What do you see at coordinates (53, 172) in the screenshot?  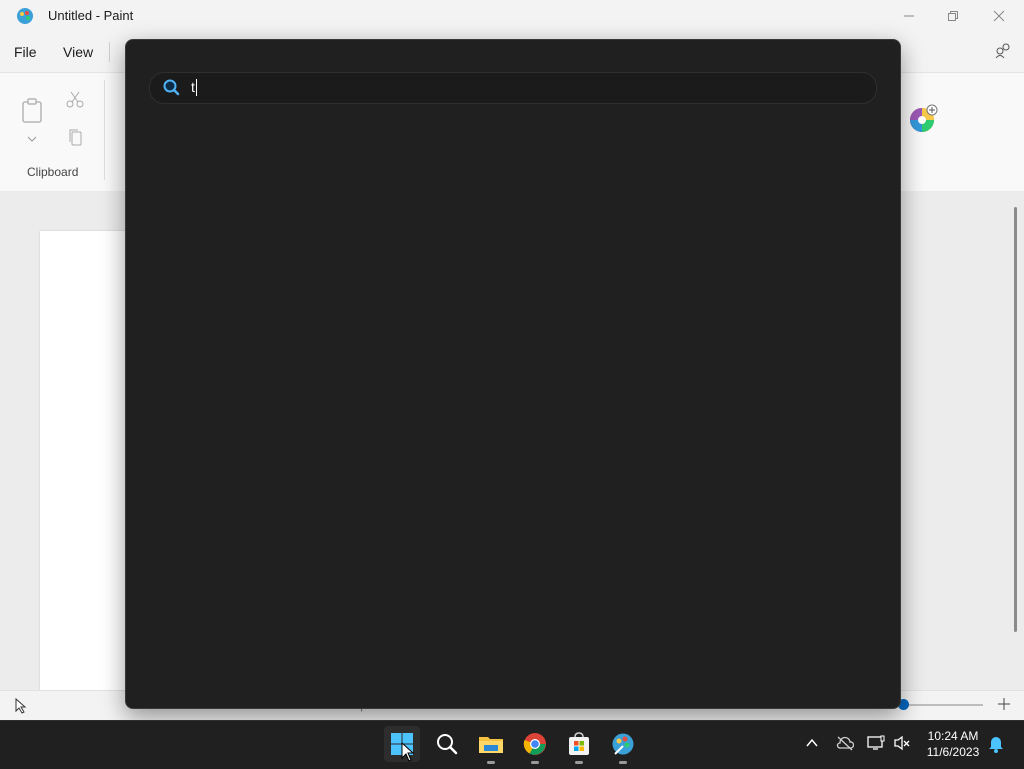 I see `clipboard-group-label: Clipboard` at bounding box center [53, 172].